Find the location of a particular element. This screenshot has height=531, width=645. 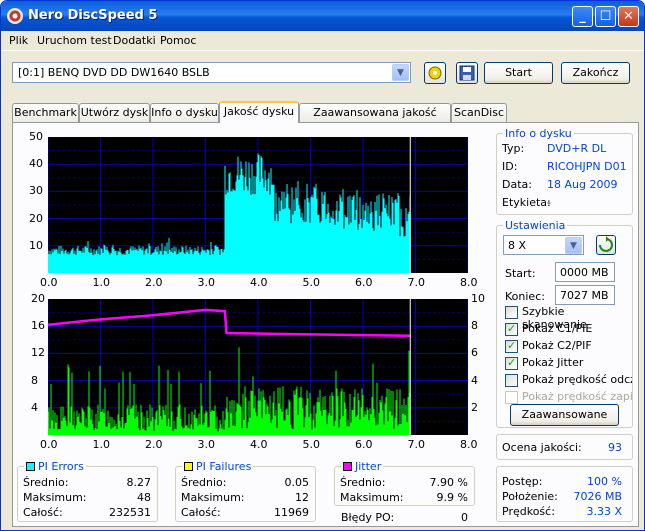

pi-errors-x-tick: 4.0 is located at coordinates (259, 282).